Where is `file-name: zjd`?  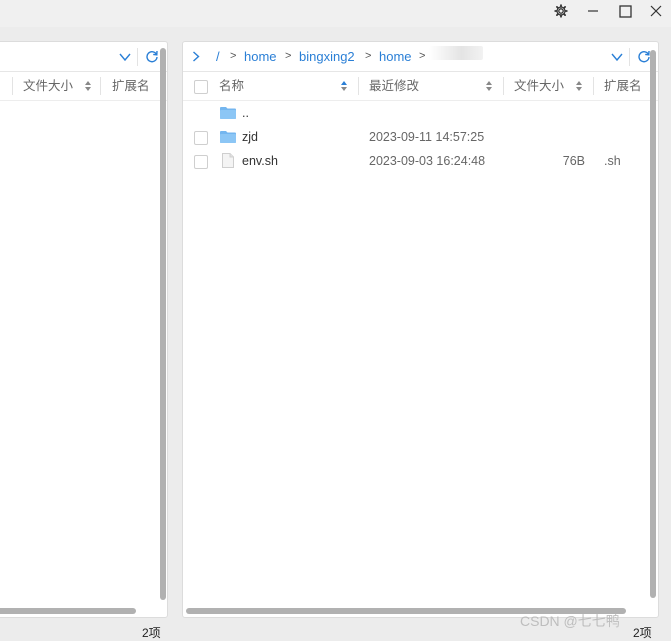
file-name: zjd is located at coordinates (250, 137).